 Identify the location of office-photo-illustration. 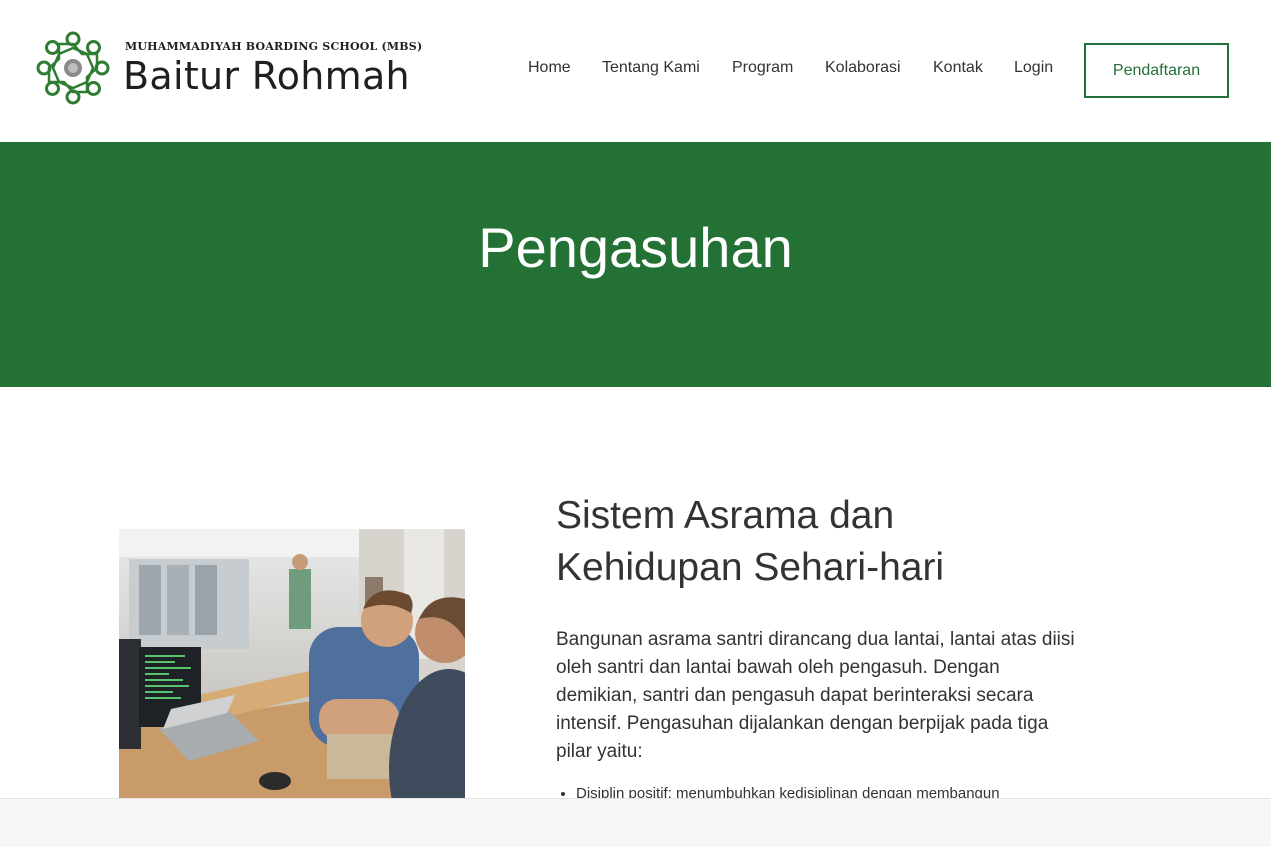
(292, 664).